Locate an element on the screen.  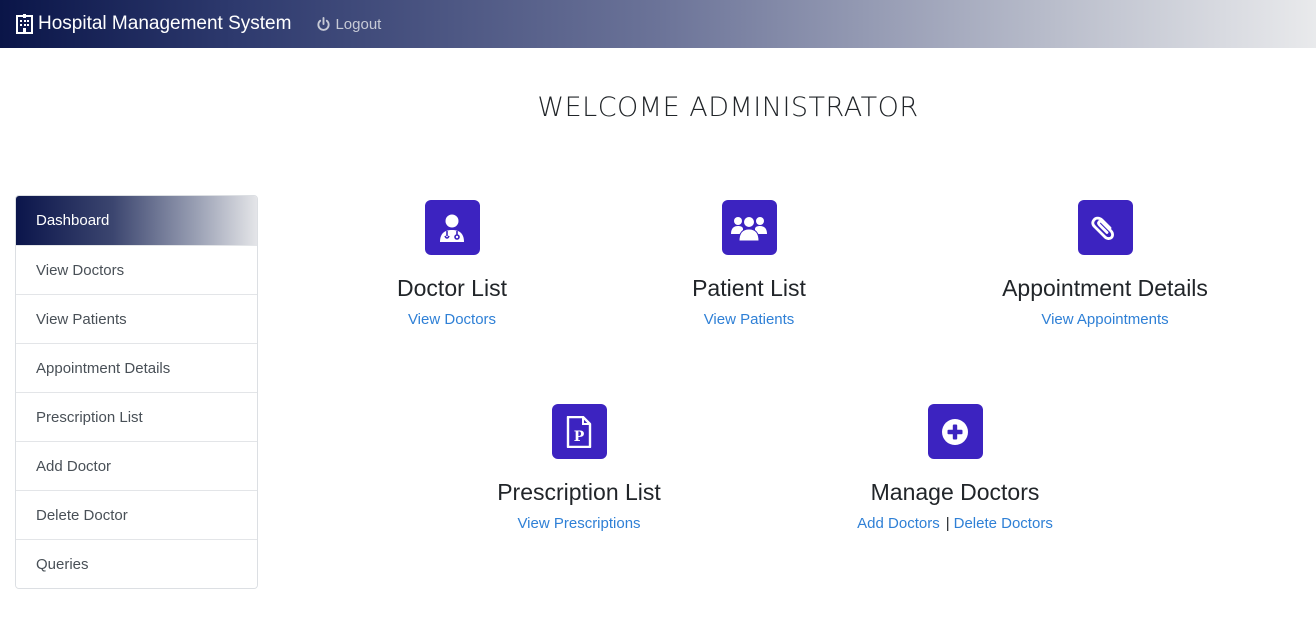
doctor-icon is located at coordinates (452, 227).